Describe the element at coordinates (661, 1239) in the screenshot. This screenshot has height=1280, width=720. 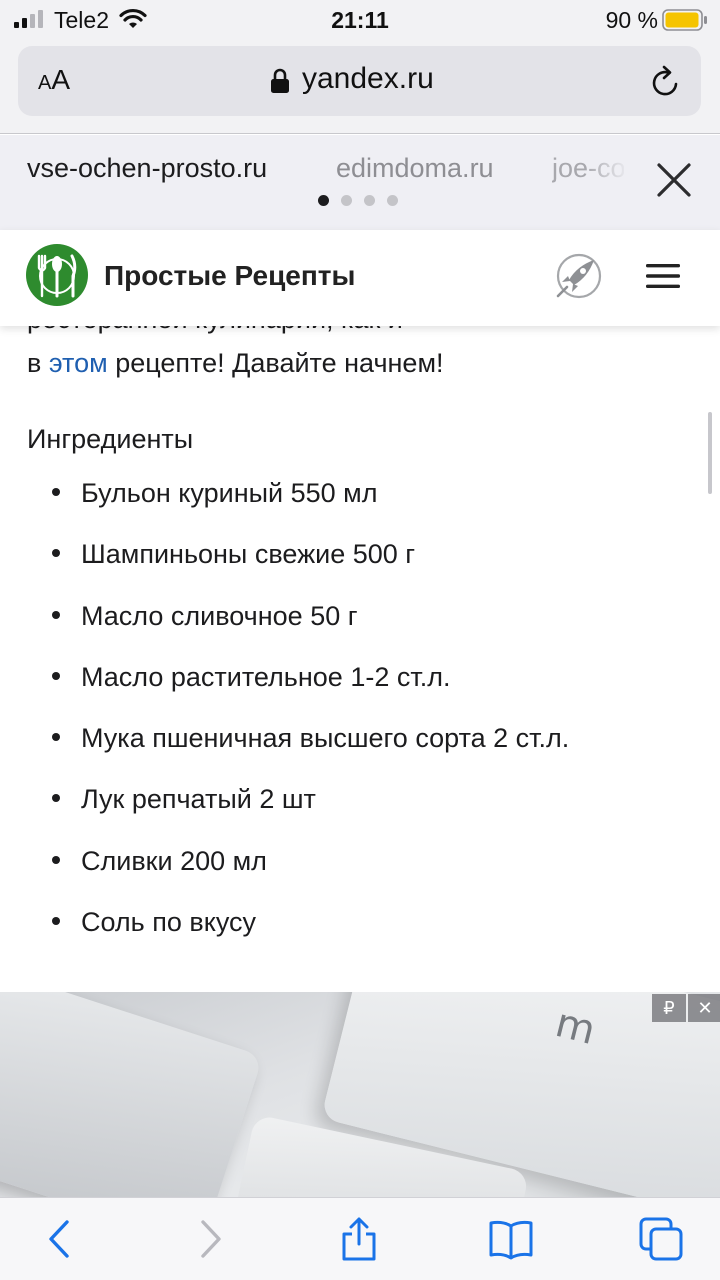
I see `tabs-icon` at that location.